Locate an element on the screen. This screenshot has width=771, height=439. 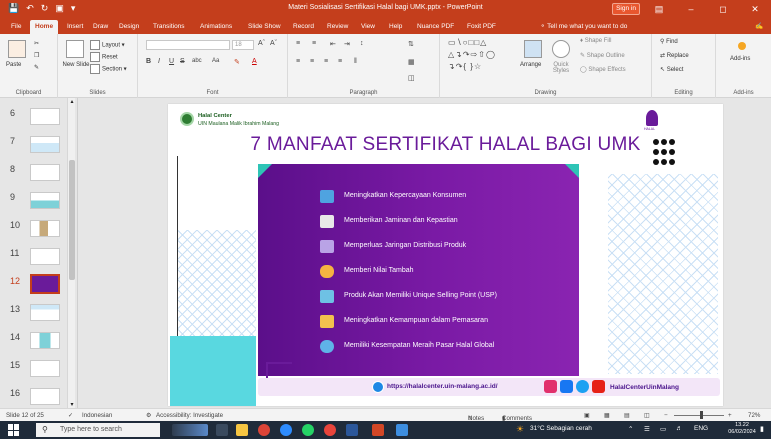
bold-button: B is located at coordinates (148, 61).